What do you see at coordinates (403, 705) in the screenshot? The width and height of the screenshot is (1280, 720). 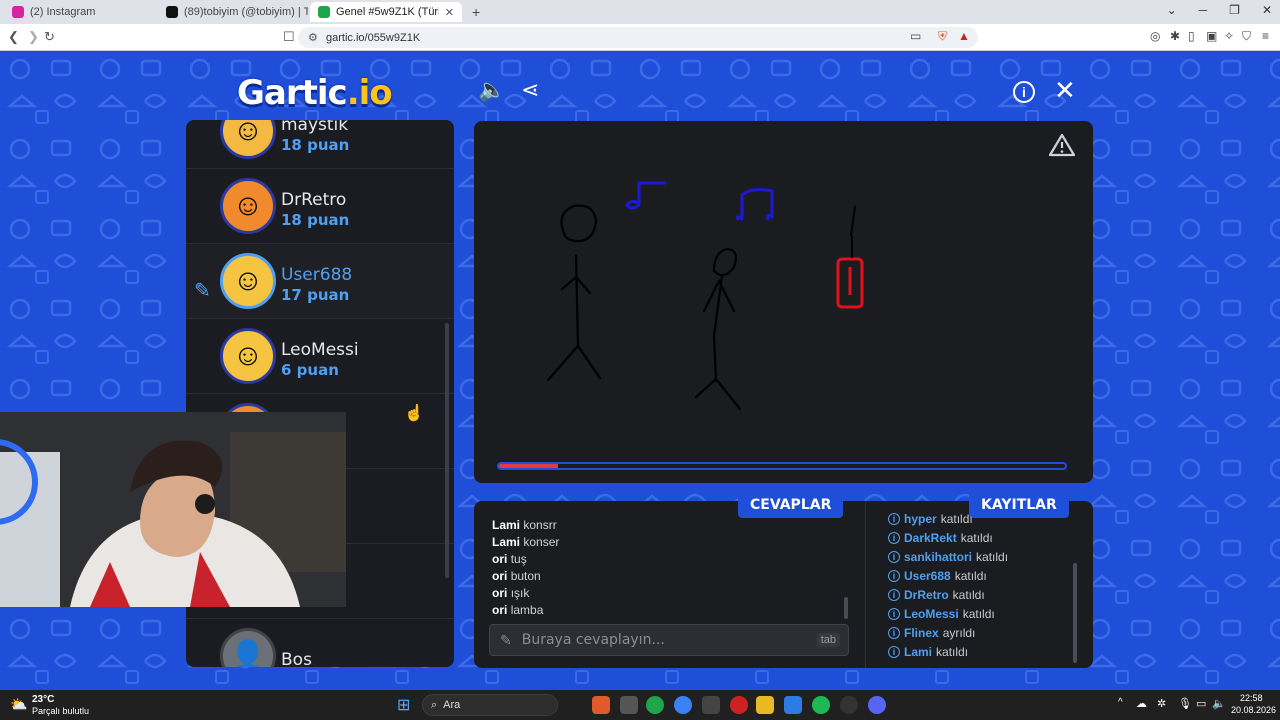 I see `windows-start-icon: ⊞` at bounding box center [403, 705].